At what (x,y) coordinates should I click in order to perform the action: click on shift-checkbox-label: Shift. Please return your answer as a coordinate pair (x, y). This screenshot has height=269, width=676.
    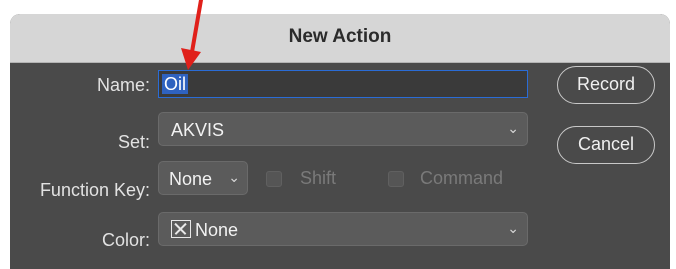
    Looking at the image, I should click on (318, 178).